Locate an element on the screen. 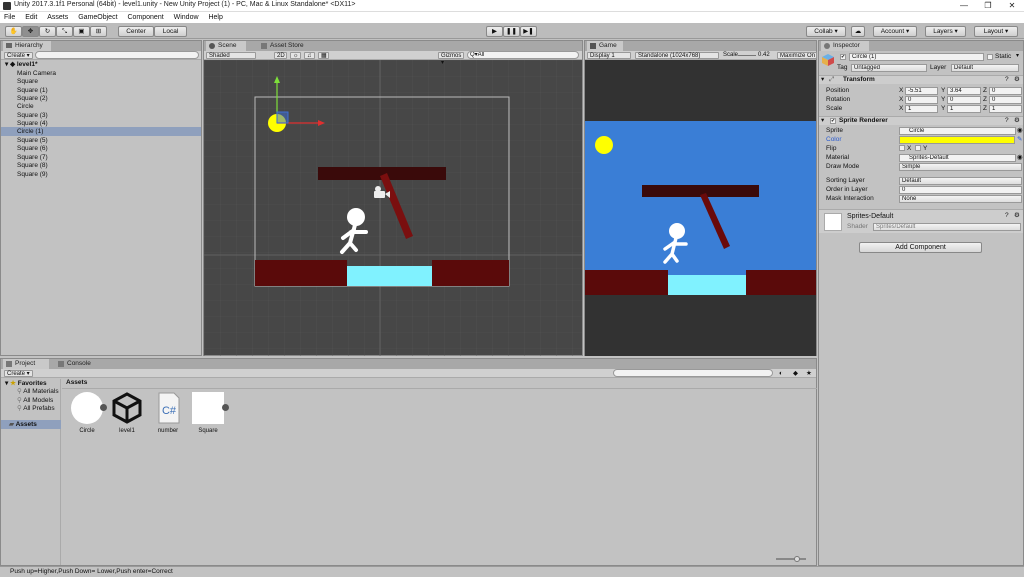  water-platform-sprite is located at coordinates (389, 276).